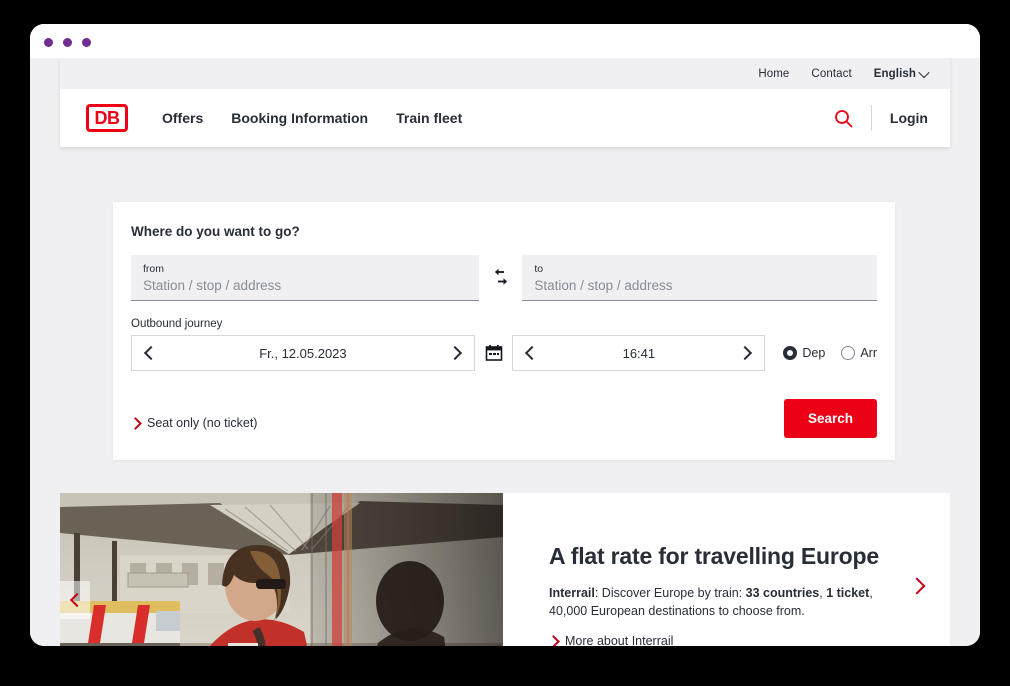 This screenshot has height=686, width=1010. I want to click on promo-body-lead: Interrail, so click(572, 593).